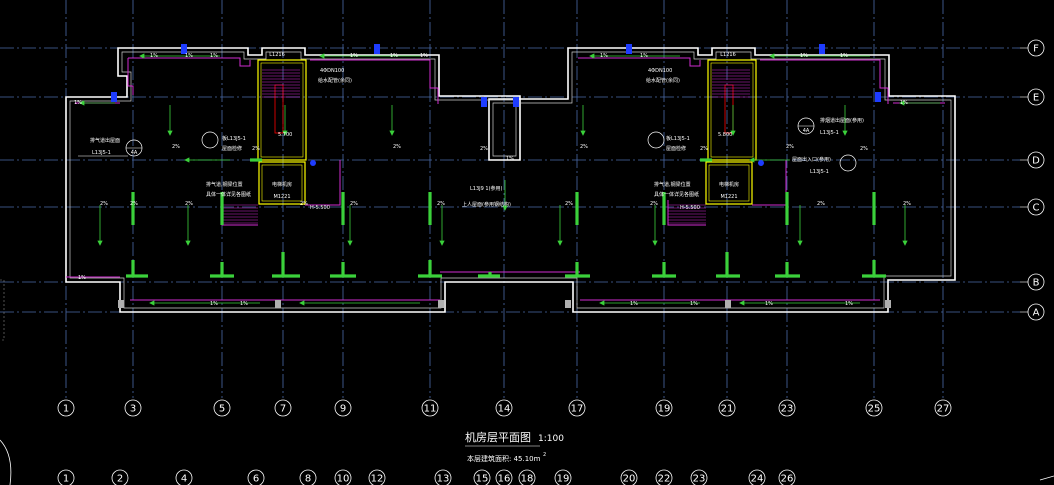  I want to click on svg-text: 22, so click(664, 479).